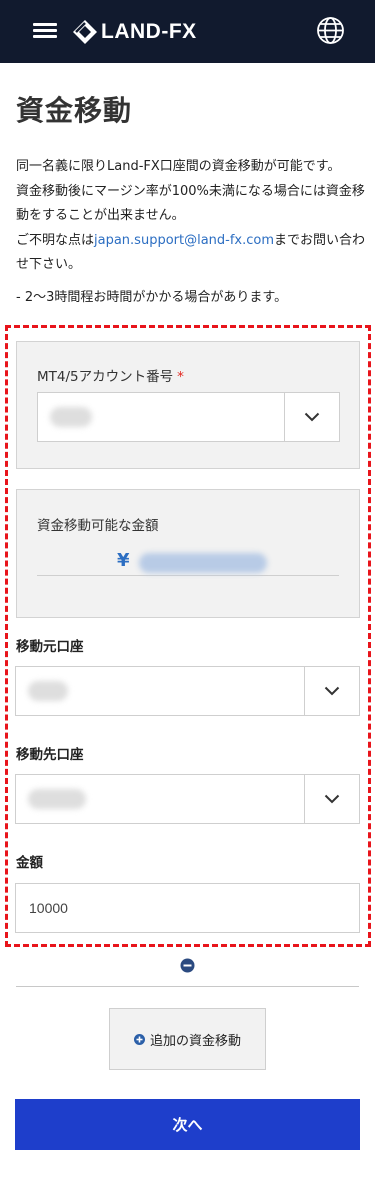  What do you see at coordinates (74, 110) in the screenshot?
I see `page-title: 資金移動` at bounding box center [74, 110].